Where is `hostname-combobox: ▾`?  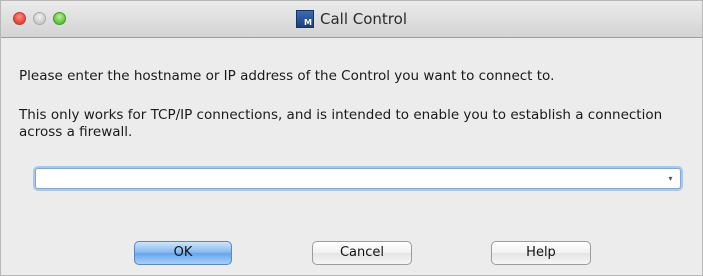 hostname-combobox: ▾ is located at coordinates (358, 178).